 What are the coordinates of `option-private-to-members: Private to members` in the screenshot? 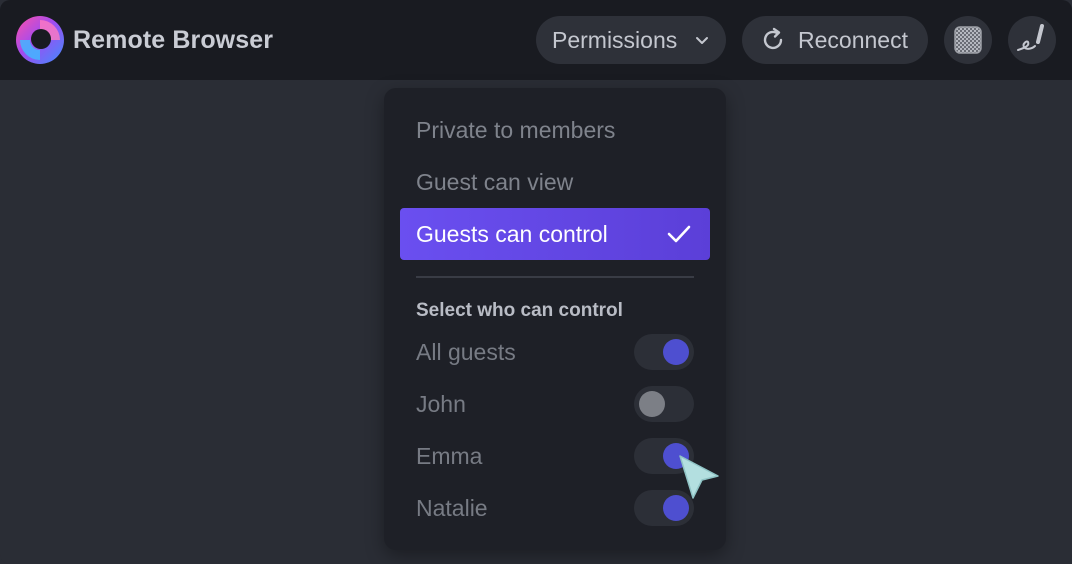 It's located at (515, 130).